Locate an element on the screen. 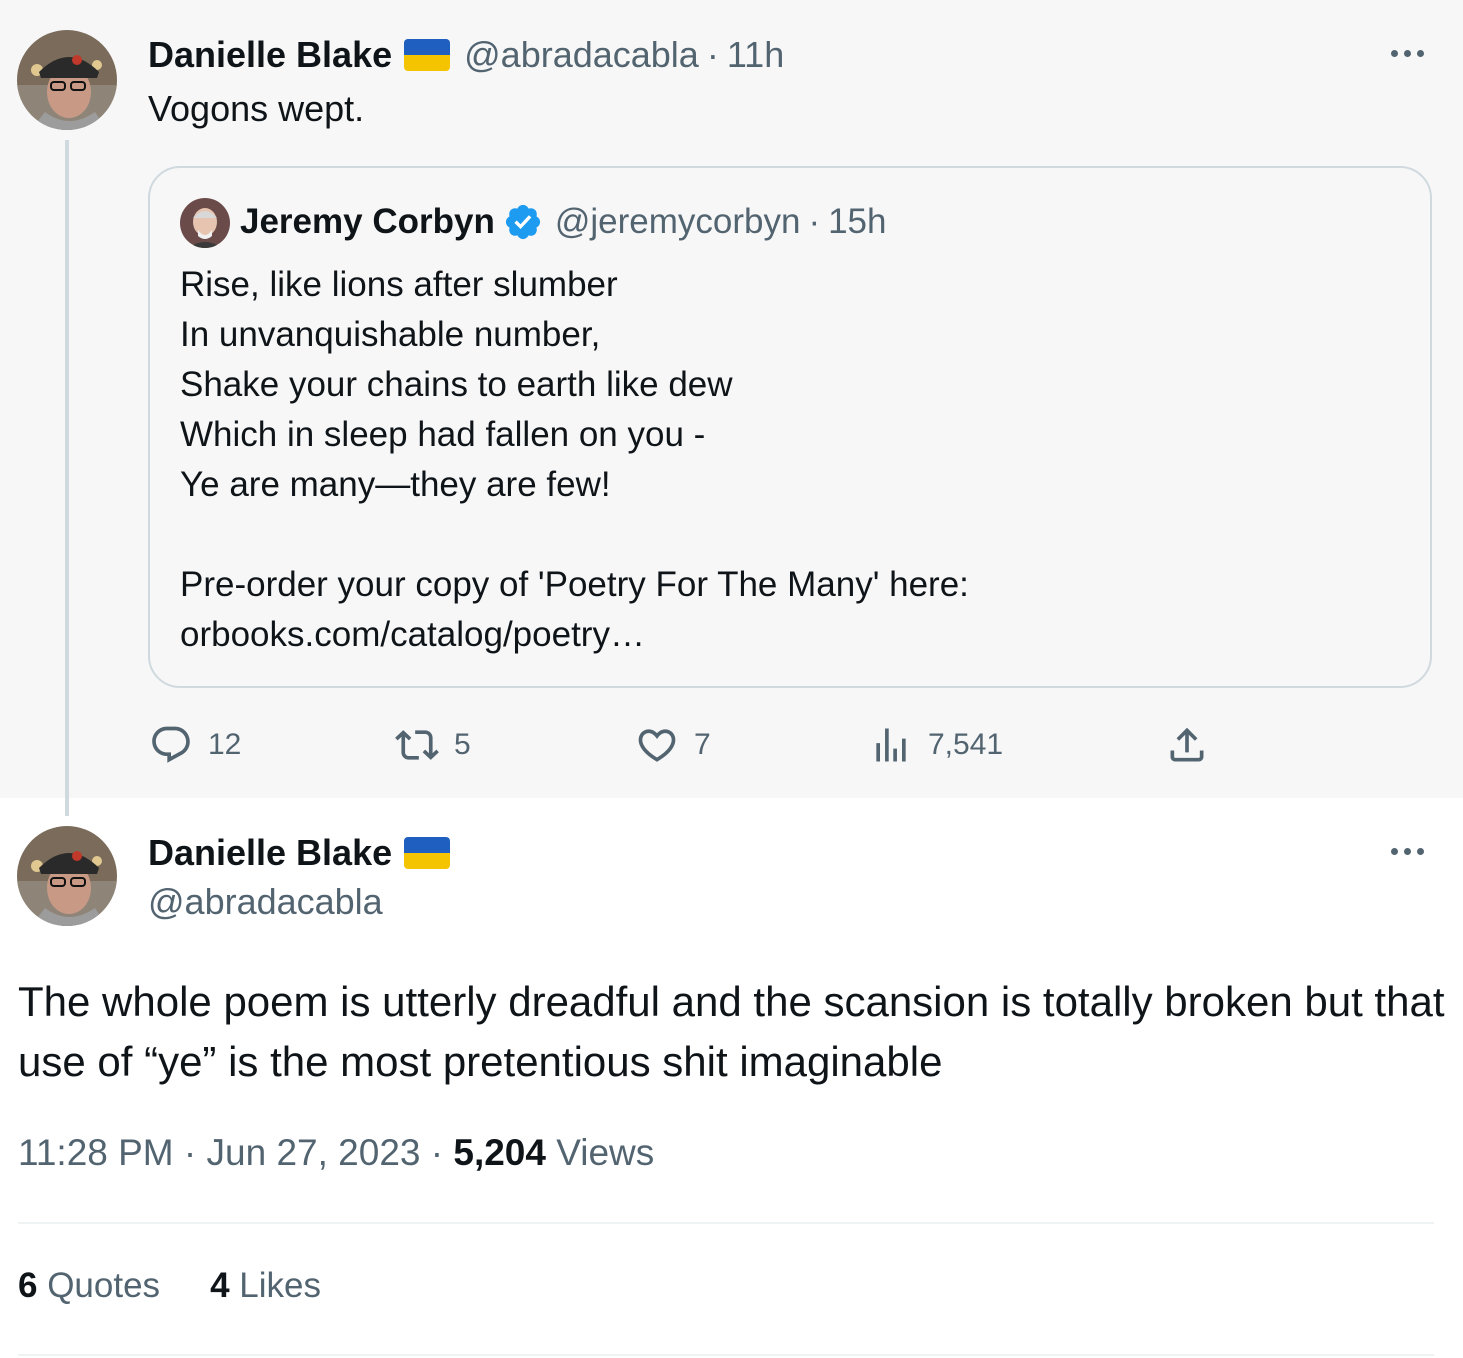  main-header: Danielle Blake is located at coordinates (299, 853).